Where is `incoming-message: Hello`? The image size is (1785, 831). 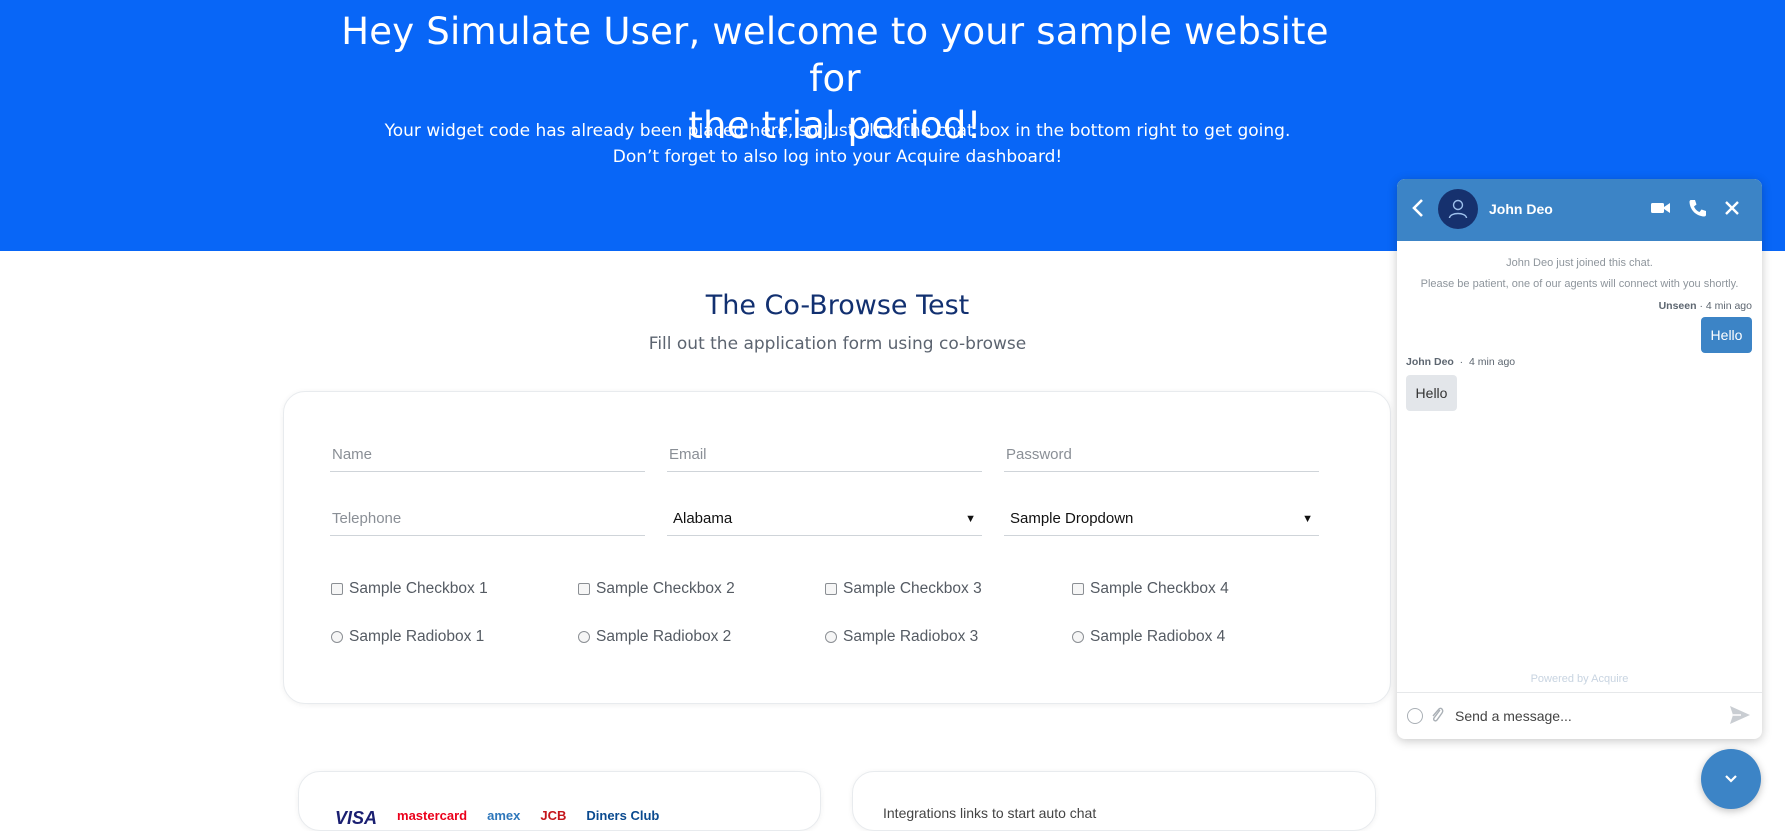
incoming-message: Hello is located at coordinates (1431, 393).